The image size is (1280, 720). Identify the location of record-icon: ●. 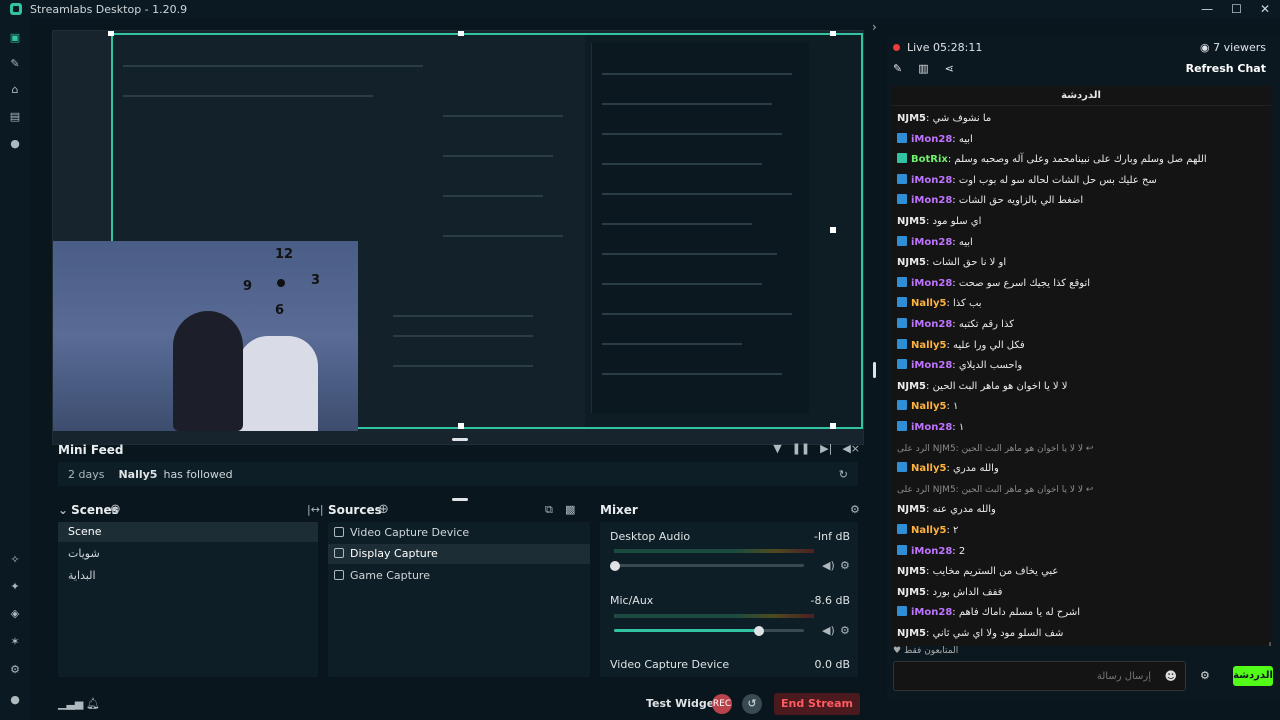
(15, 144).